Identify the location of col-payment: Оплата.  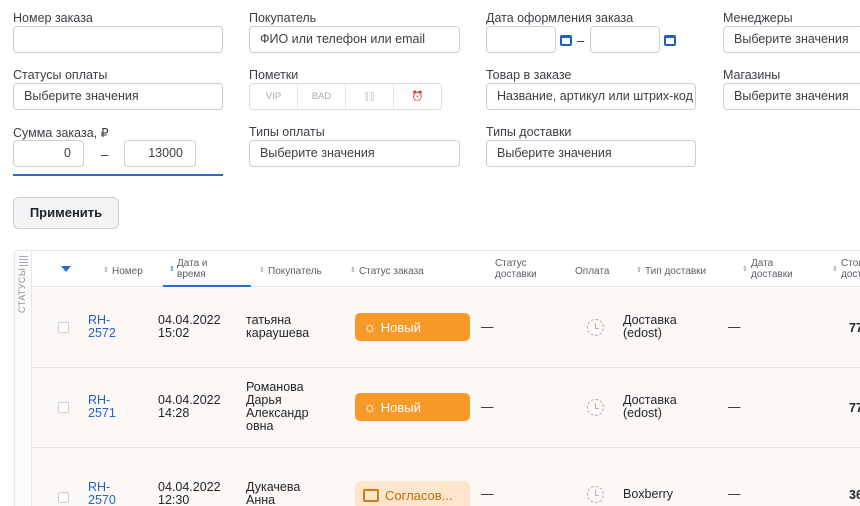
(592, 271).